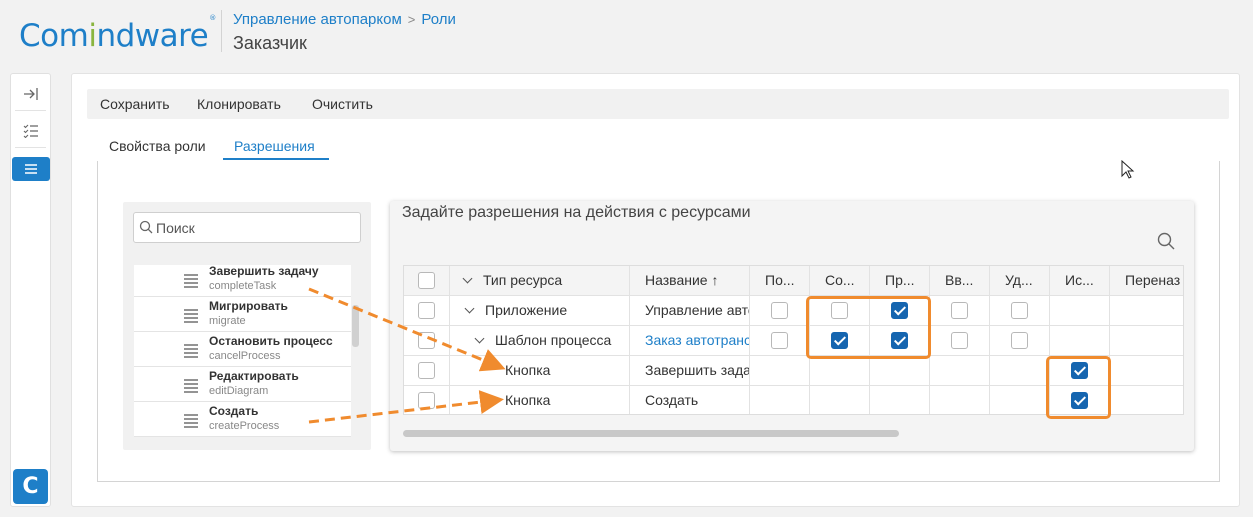 The image size is (1253, 517). Describe the element at coordinates (227, 321) in the screenshot. I see `list-item-code: migrate` at that location.